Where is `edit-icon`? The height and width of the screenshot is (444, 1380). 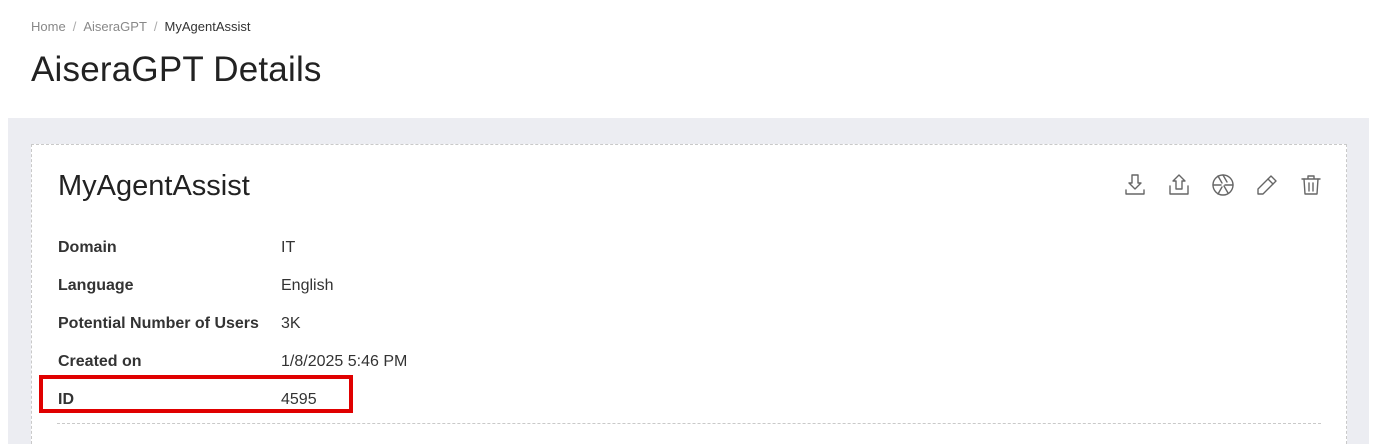
edit-icon is located at coordinates (1267, 185).